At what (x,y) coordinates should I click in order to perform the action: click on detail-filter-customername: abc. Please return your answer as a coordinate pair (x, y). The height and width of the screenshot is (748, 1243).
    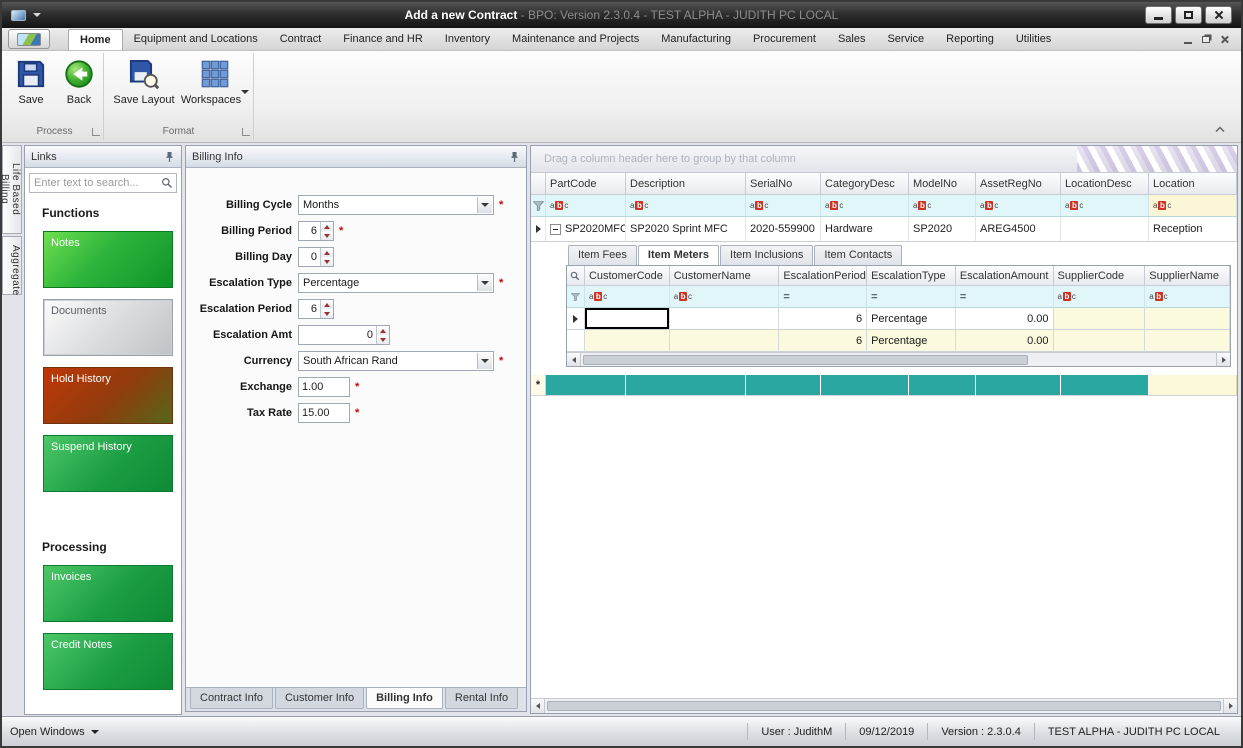
    Looking at the image, I should click on (724, 297).